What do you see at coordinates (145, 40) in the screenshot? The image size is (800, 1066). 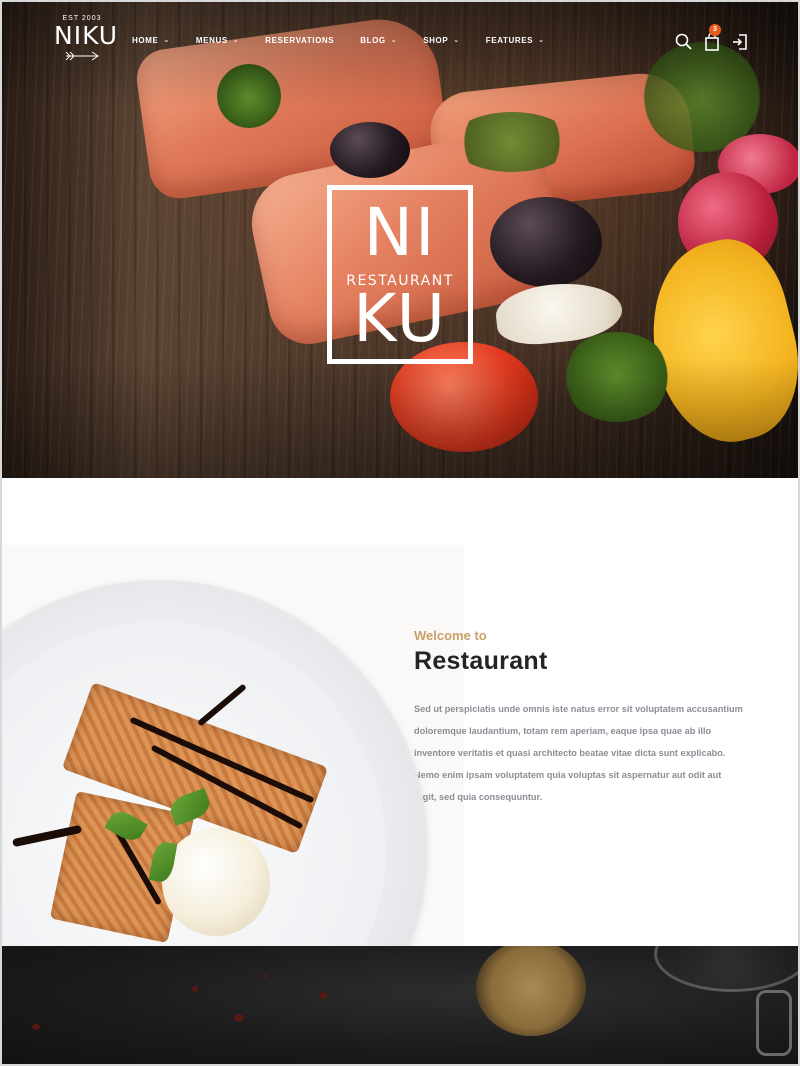 I see `nav-label: HOME` at bounding box center [145, 40].